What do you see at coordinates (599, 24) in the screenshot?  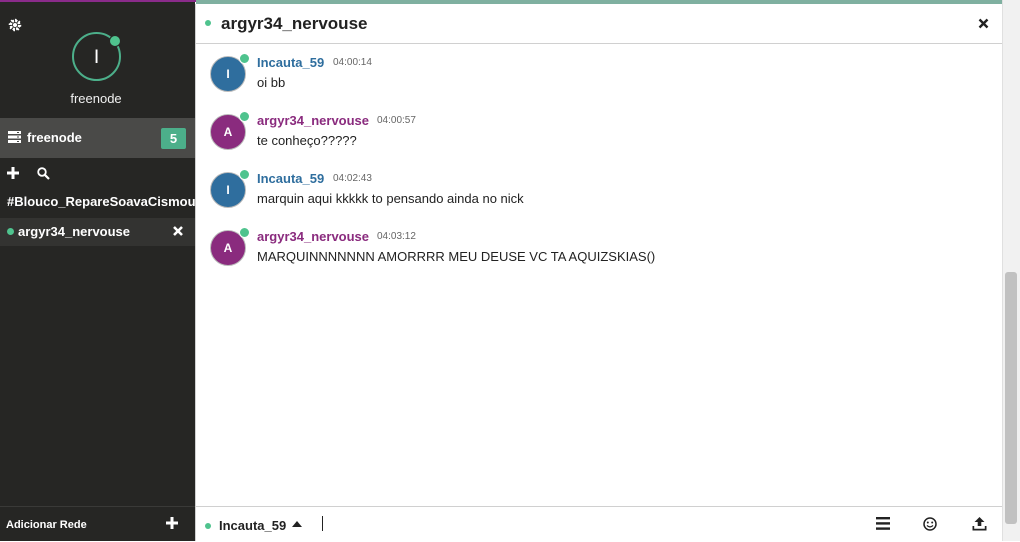 I see `chat-header: argyr34_nervouse` at bounding box center [599, 24].